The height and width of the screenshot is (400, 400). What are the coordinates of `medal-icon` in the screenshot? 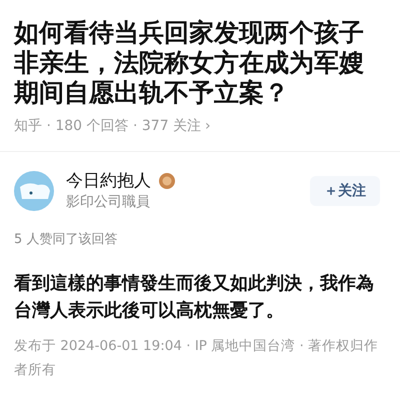 It's located at (167, 181).